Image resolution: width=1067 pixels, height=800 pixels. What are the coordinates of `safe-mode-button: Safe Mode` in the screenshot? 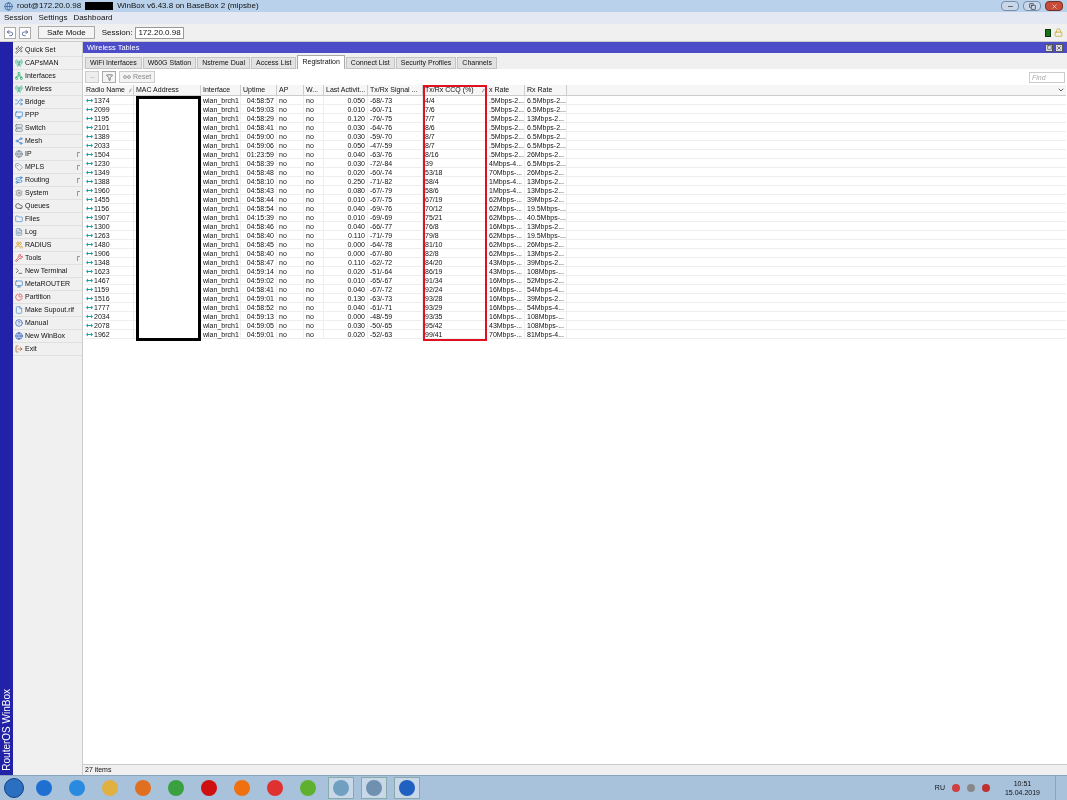 It's located at (66, 32).